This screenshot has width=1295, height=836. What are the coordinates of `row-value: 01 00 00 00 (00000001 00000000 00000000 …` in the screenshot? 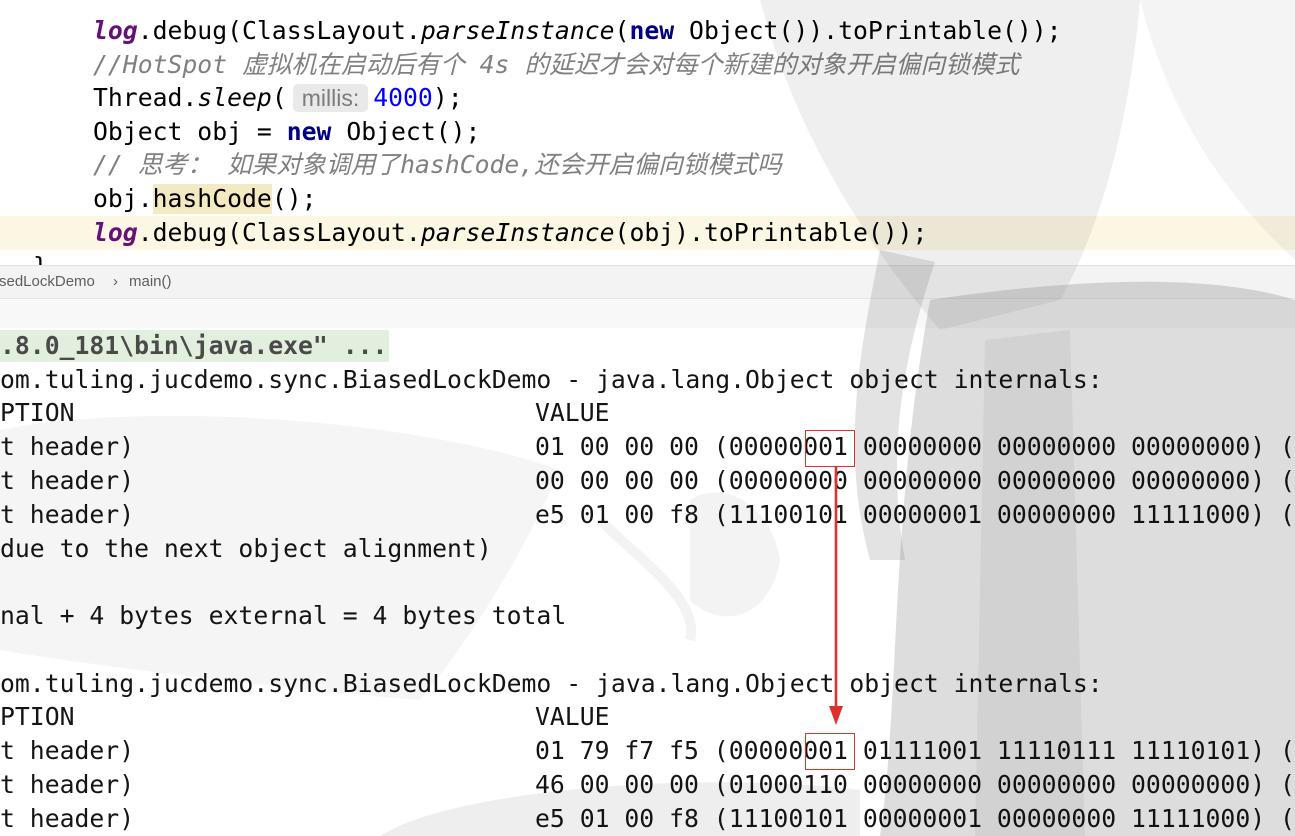 It's located at (915, 446).